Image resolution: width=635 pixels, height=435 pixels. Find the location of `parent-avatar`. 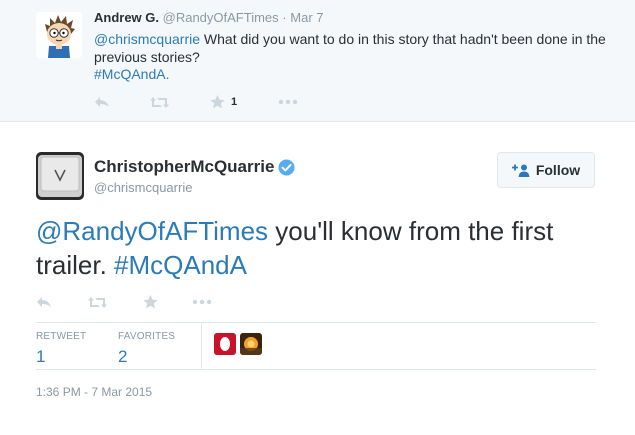

parent-avatar is located at coordinates (59, 35).